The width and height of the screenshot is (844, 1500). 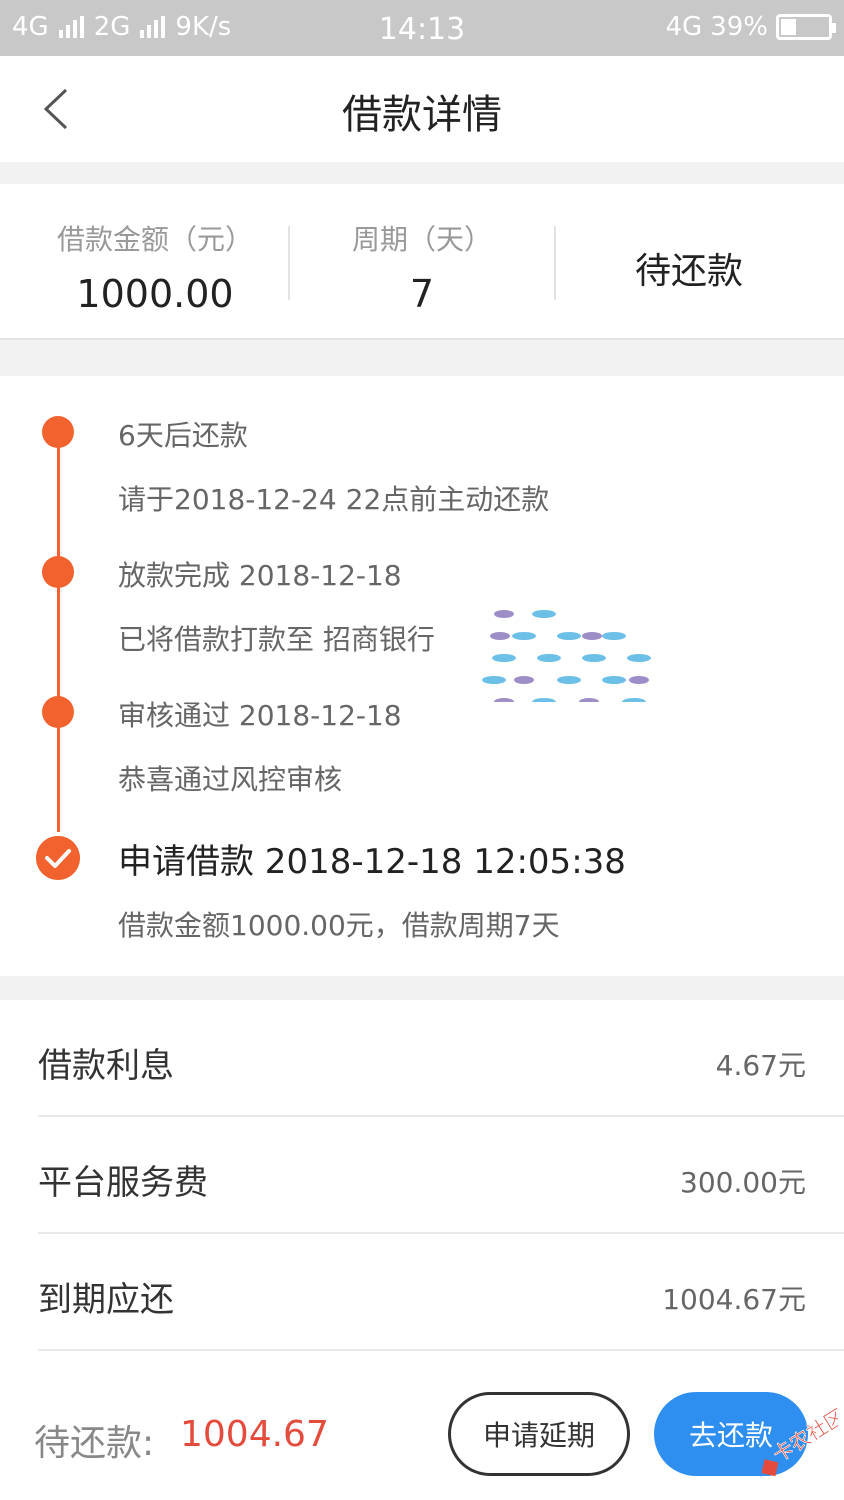 I want to click on due-amount: 1004.67, so click(x=254, y=1434).